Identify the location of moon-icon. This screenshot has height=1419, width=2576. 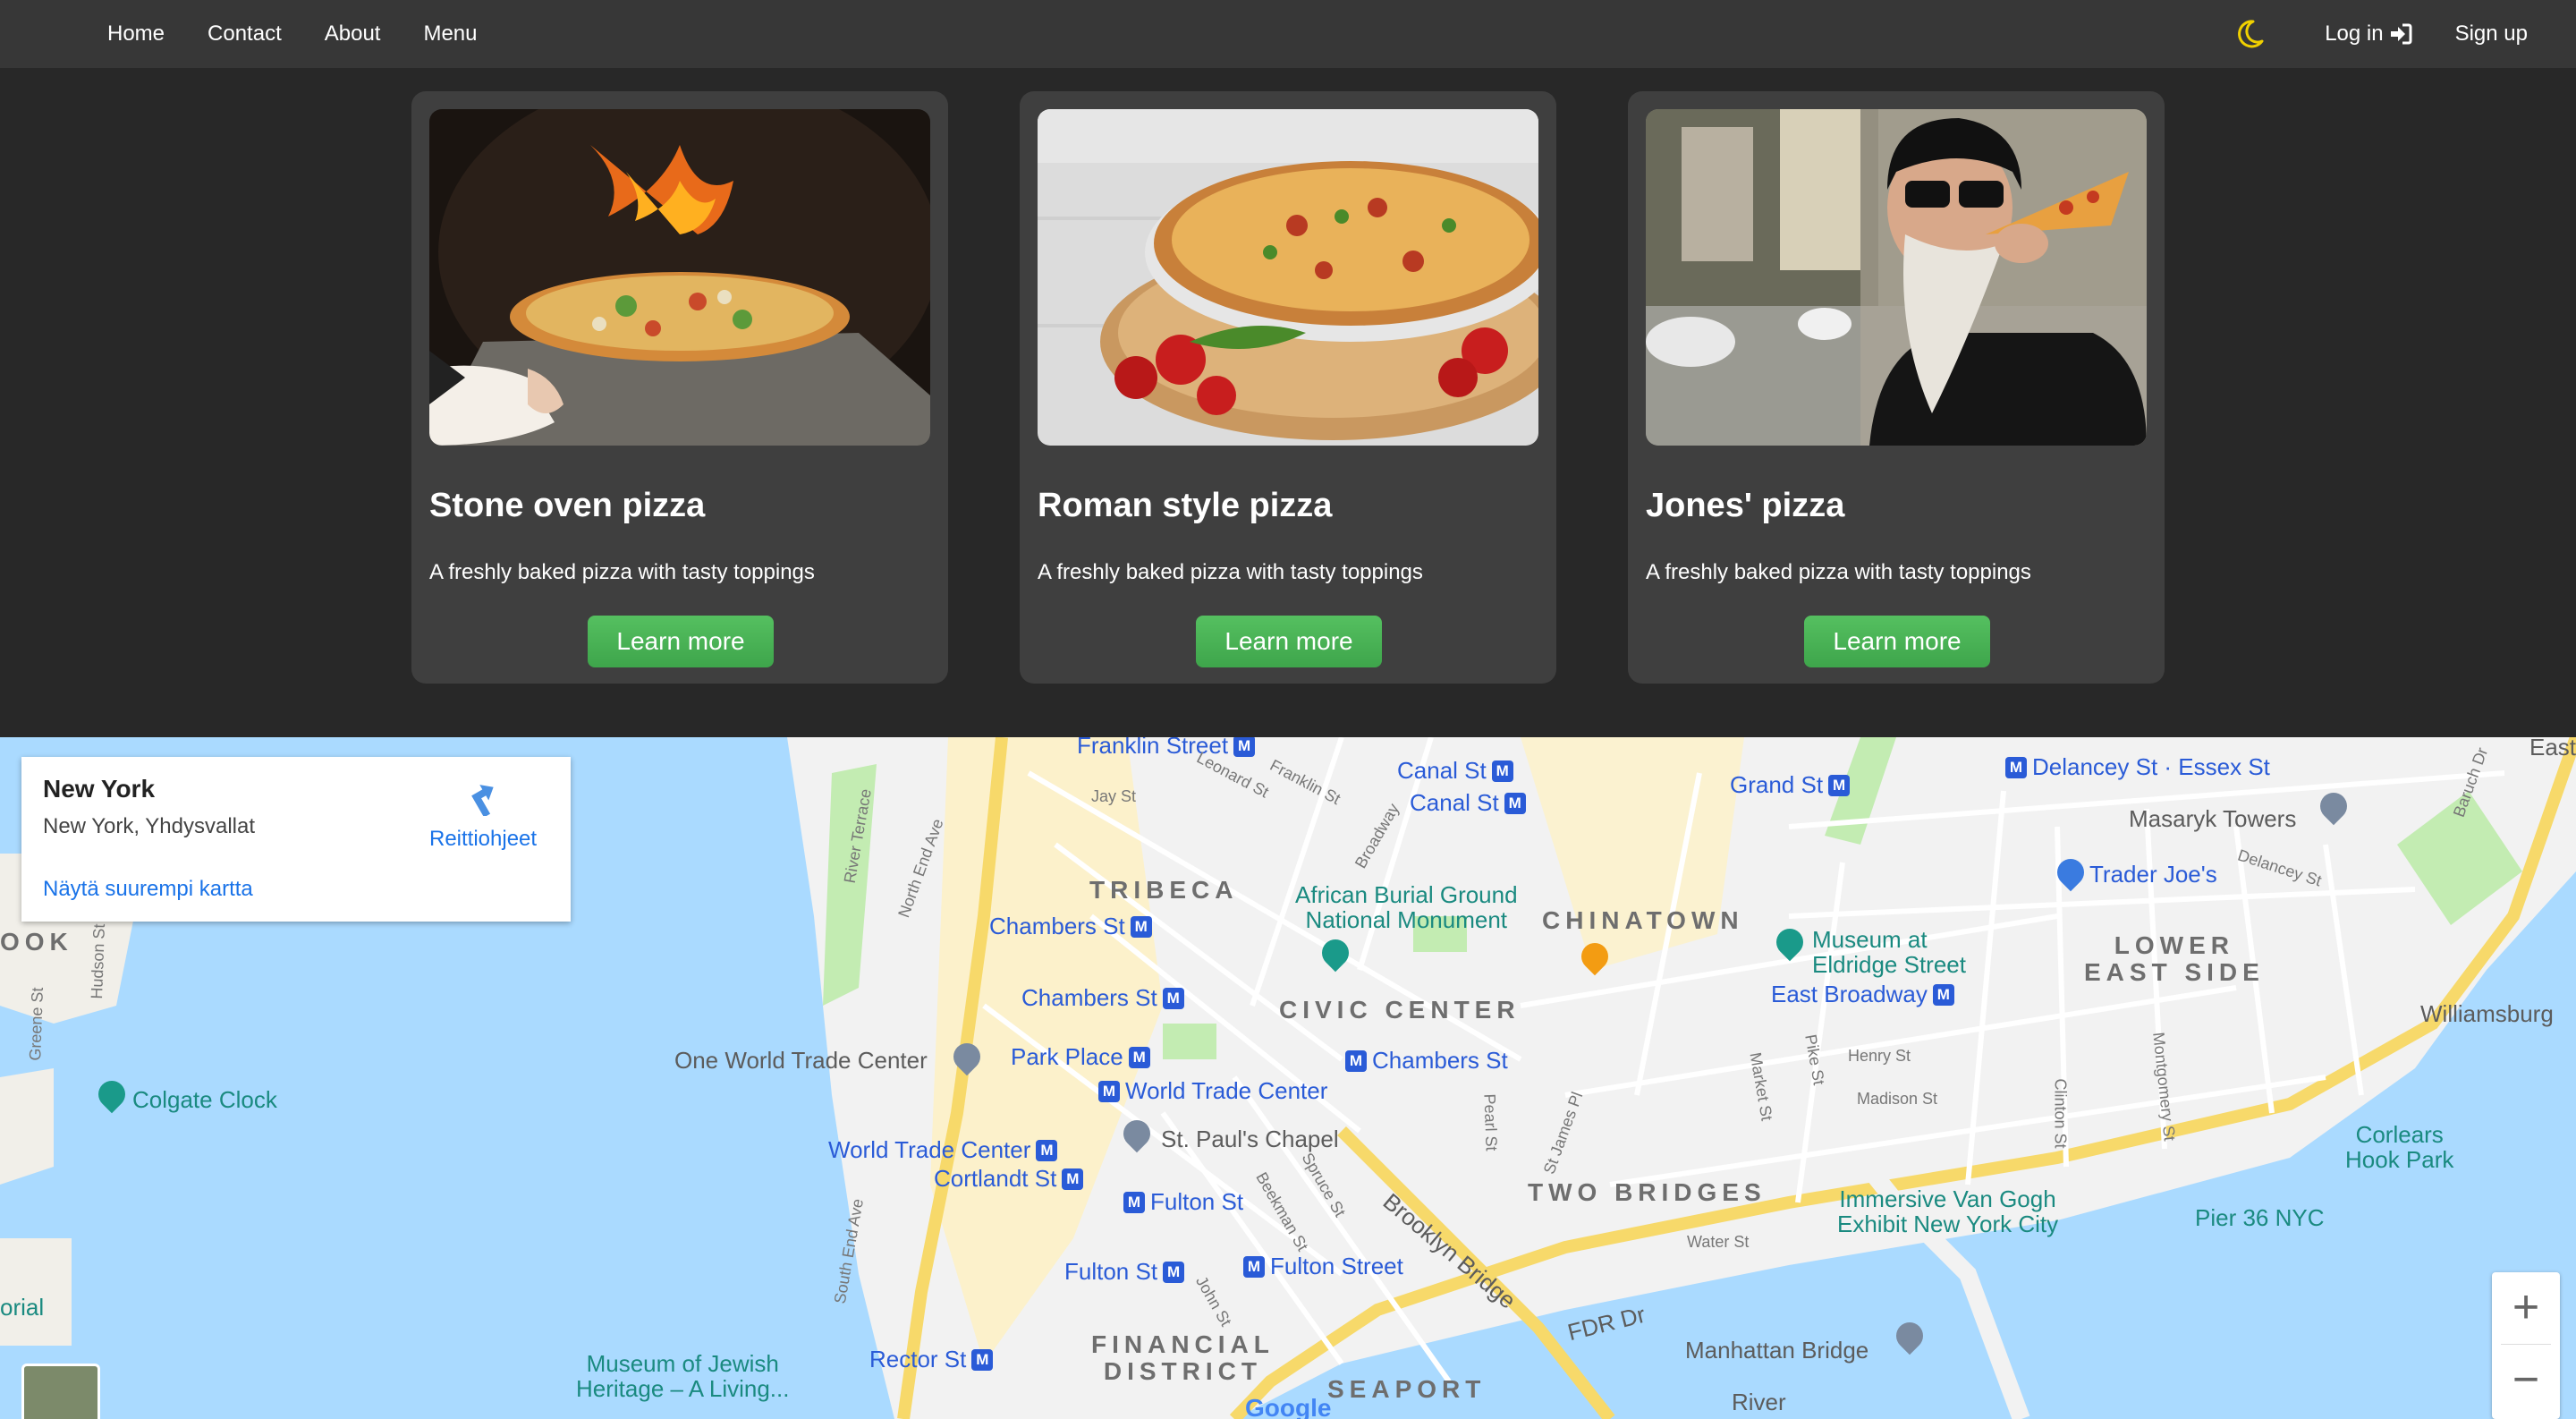
(2249, 34).